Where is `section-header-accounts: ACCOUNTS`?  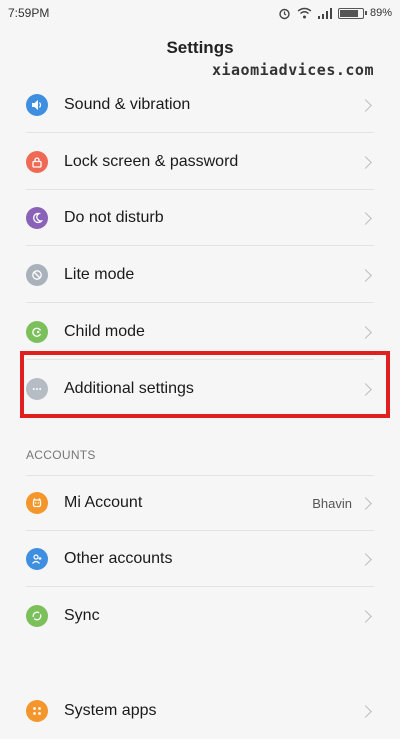
section-header-accounts: ACCOUNTS is located at coordinates (61, 455).